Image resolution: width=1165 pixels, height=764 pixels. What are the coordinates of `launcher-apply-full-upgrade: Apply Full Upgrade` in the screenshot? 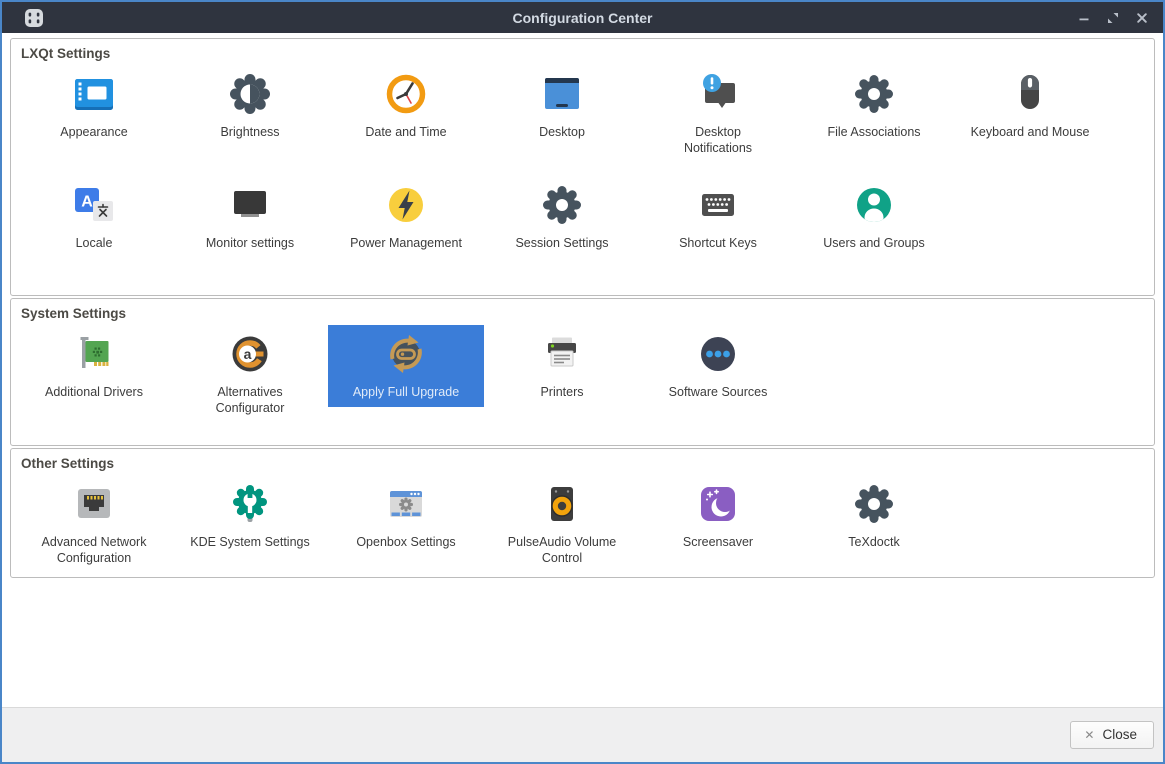 It's located at (406, 366).